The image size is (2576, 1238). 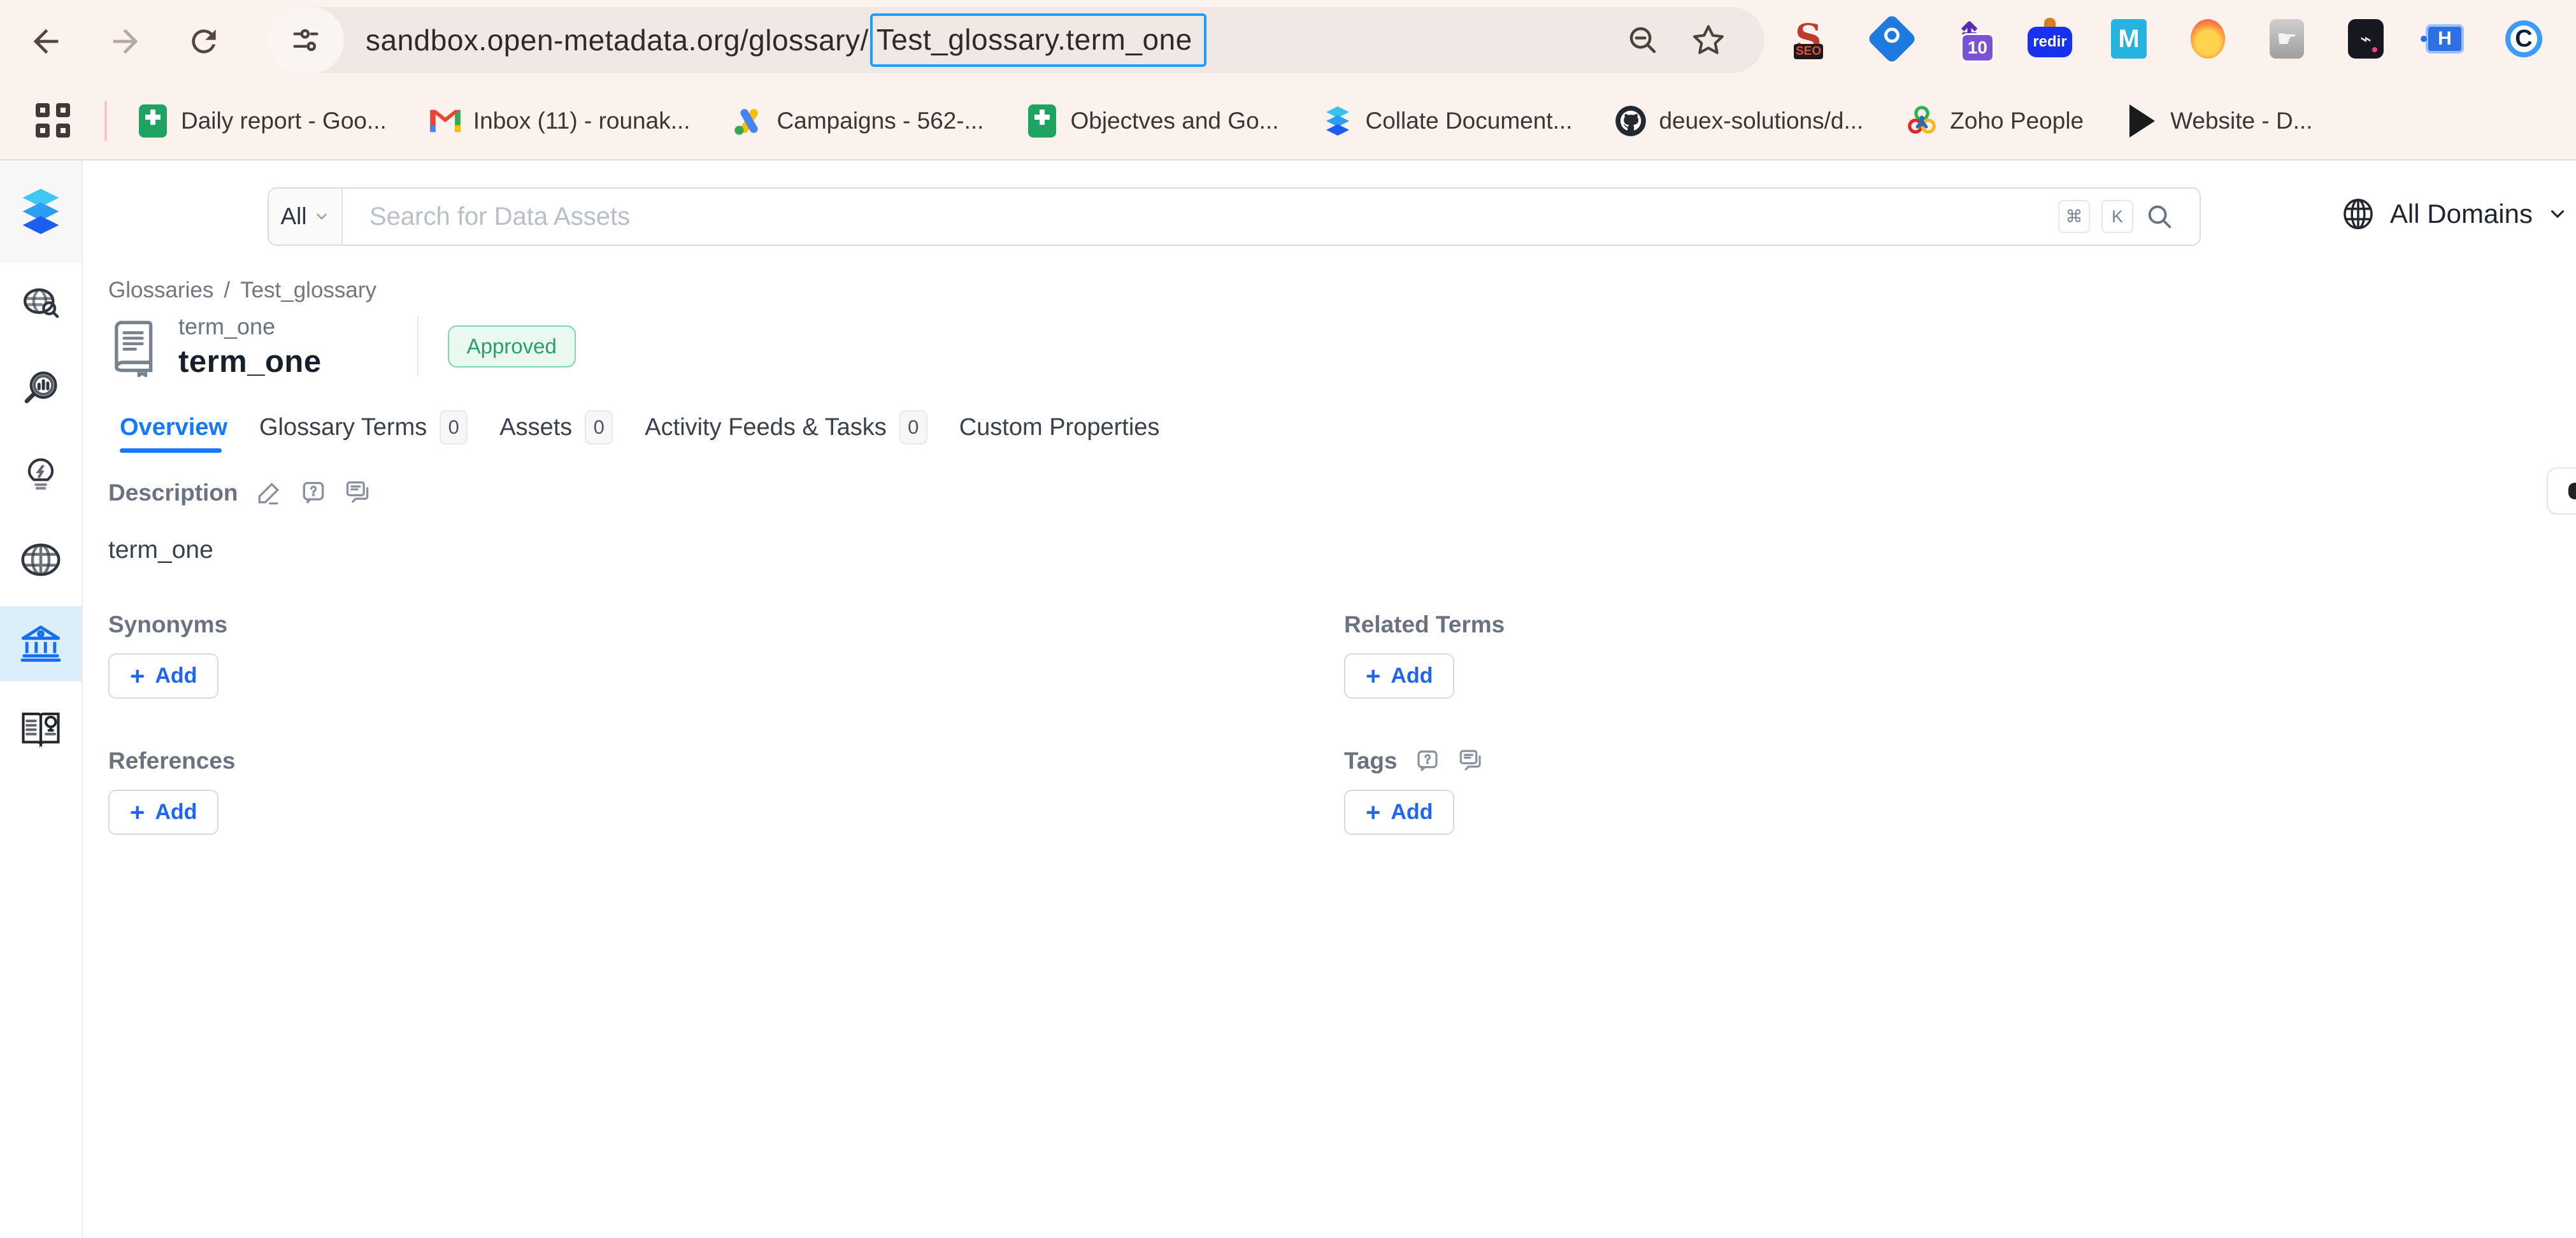 What do you see at coordinates (172, 761) in the screenshot?
I see `references-heading: References` at bounding box center [172, 761].